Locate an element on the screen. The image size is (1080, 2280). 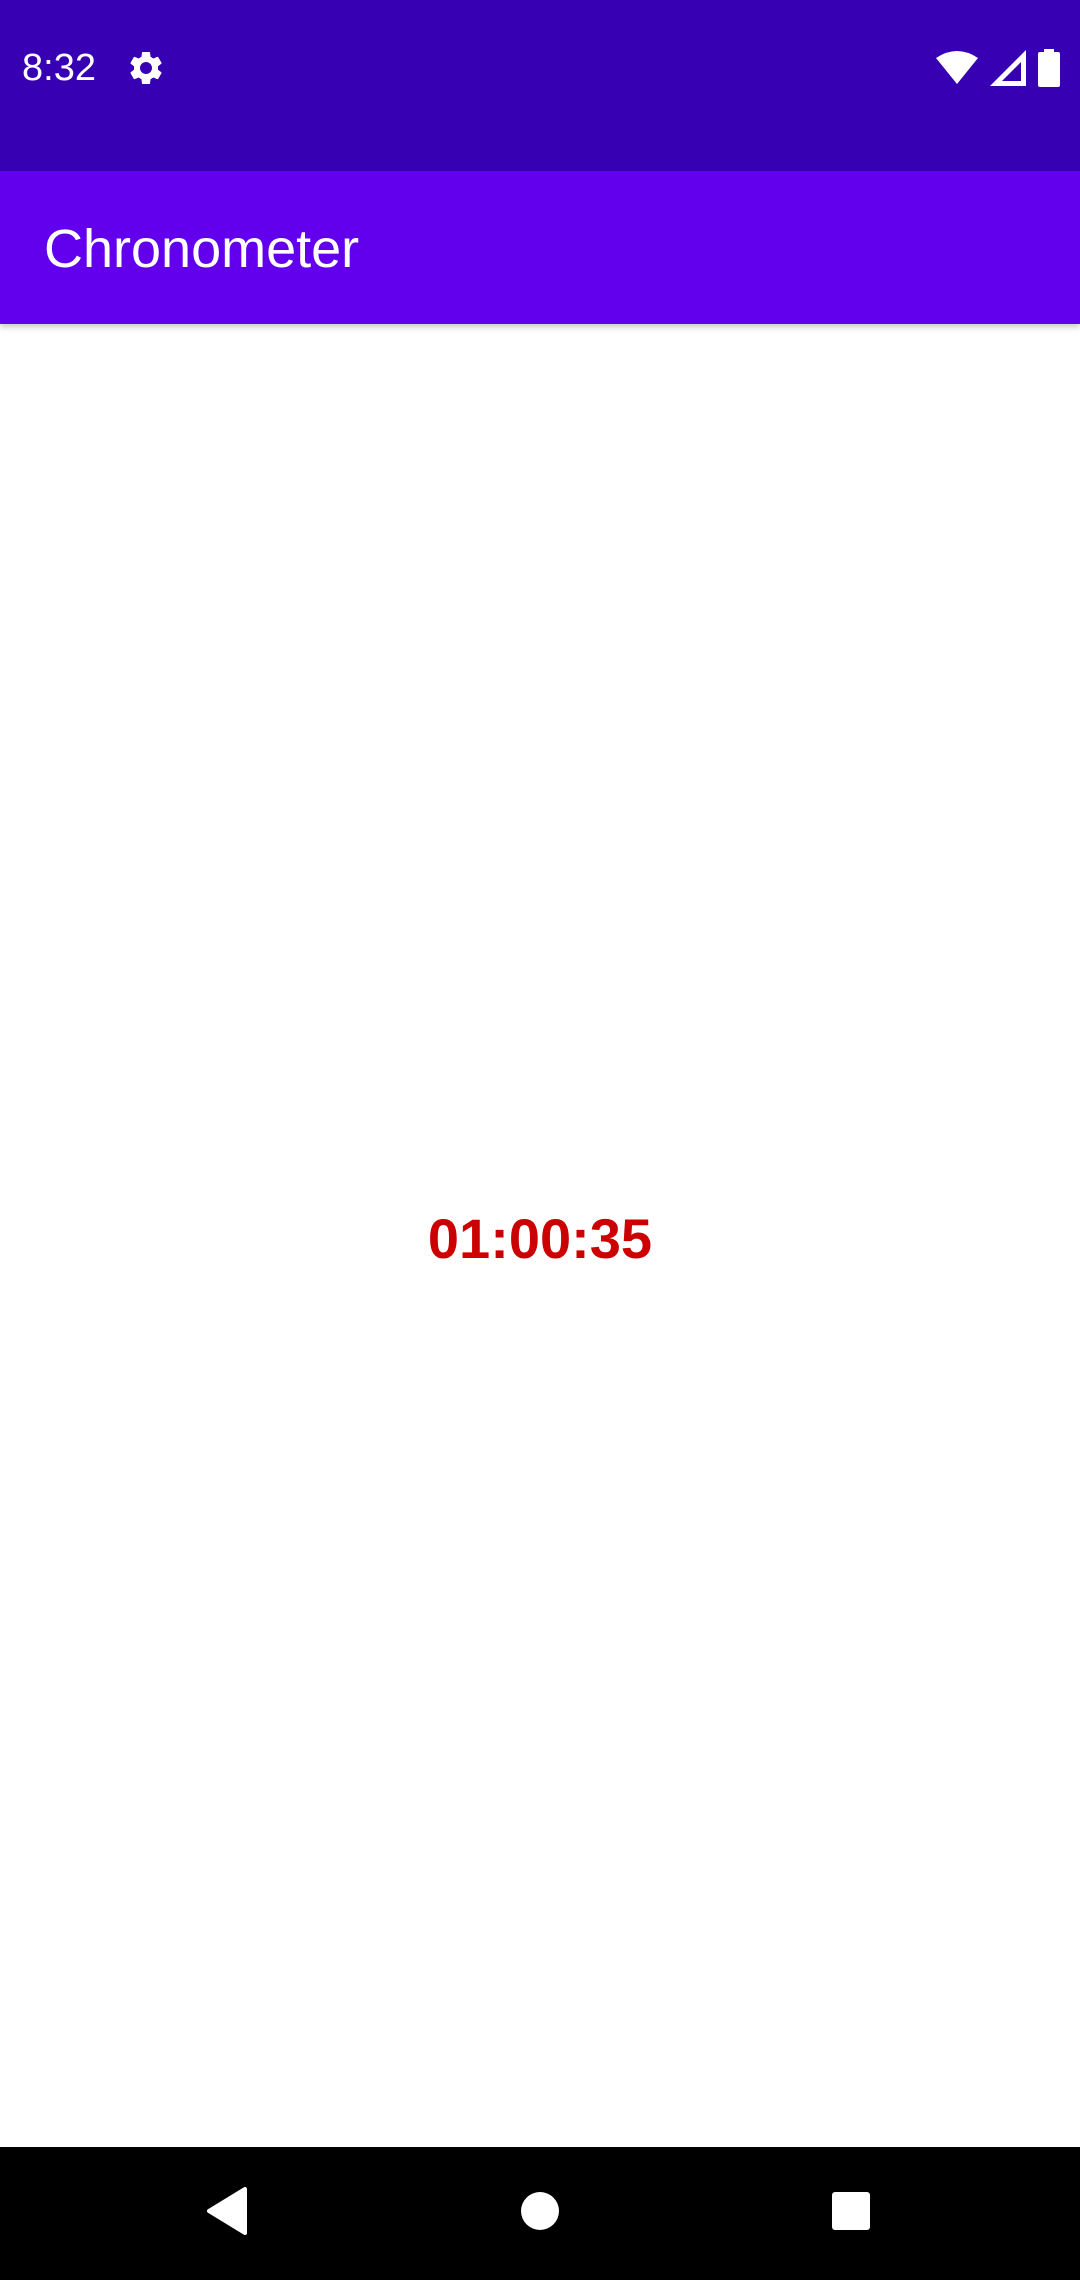
navigation-bar is located at coordinates (540, 2213).